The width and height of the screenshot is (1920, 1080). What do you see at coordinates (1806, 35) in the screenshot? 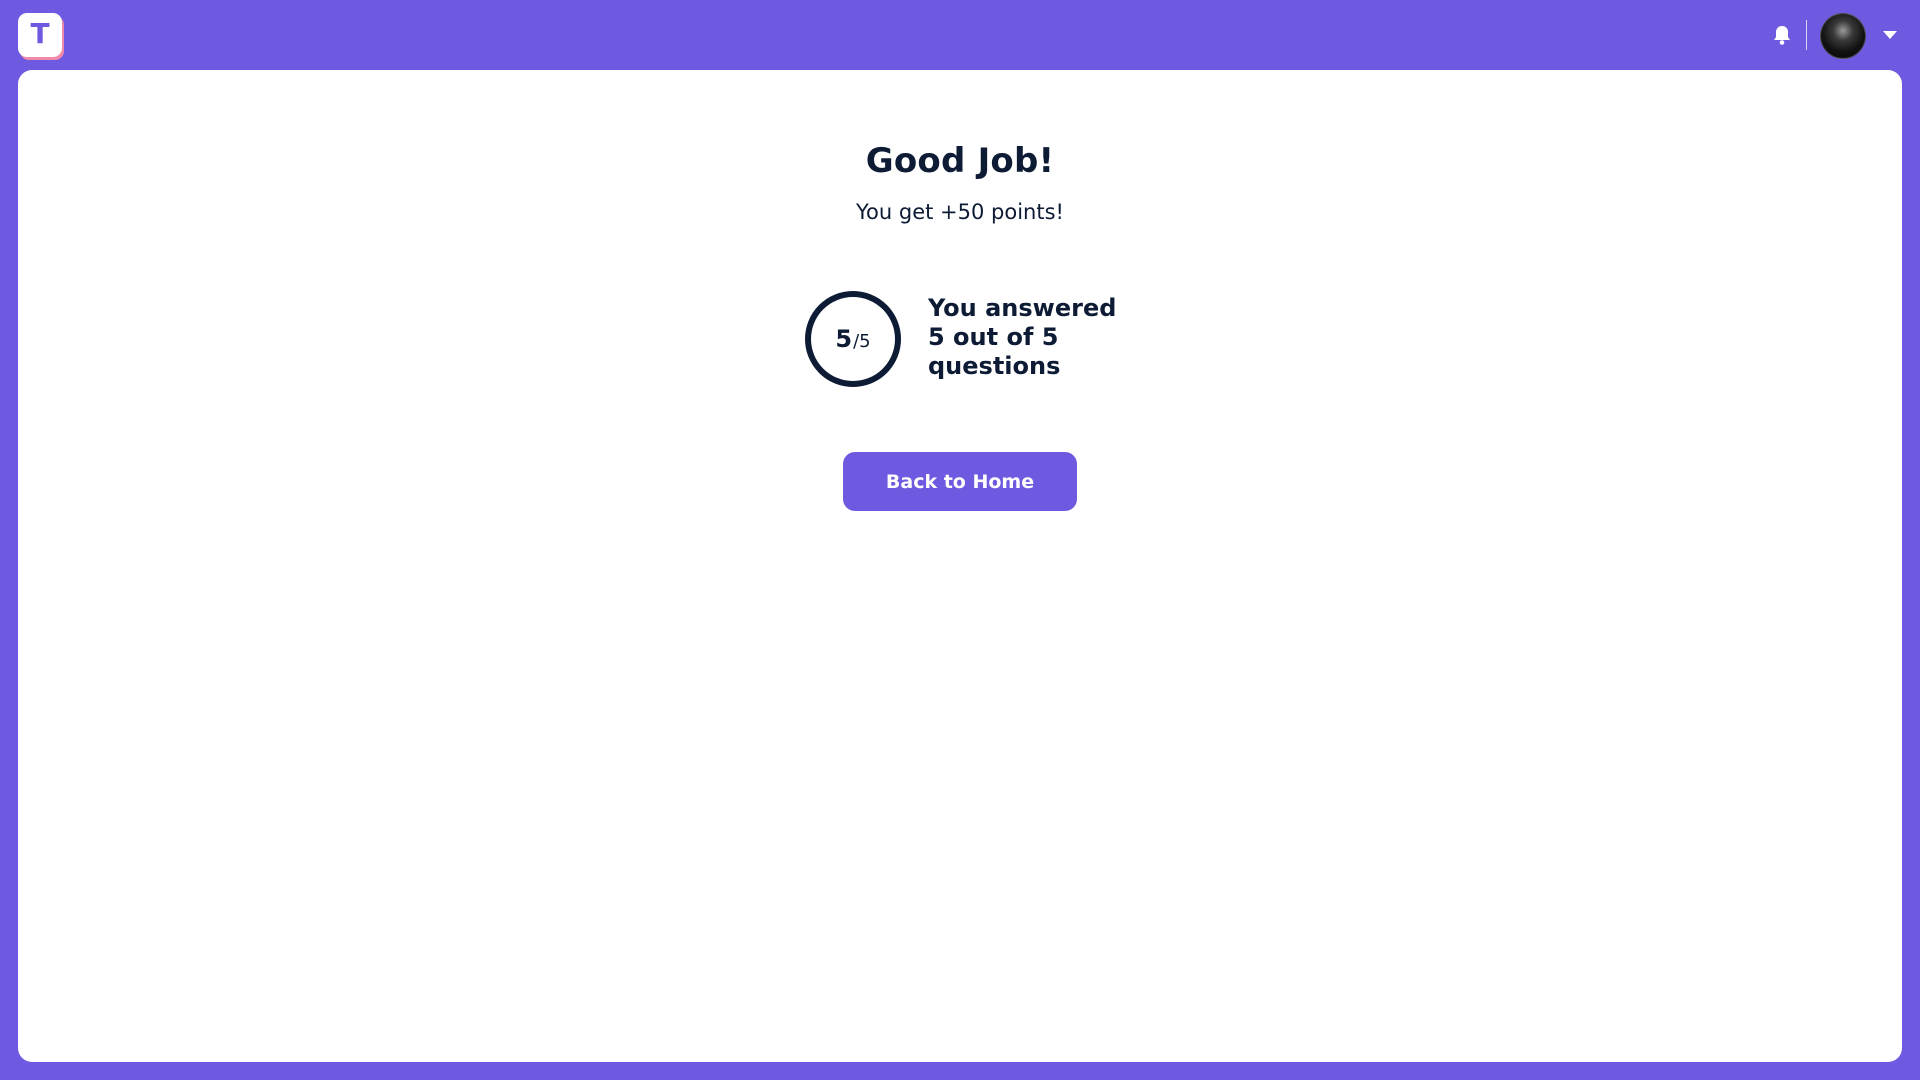
I see `toolbar-divider` at bounding box center [1806, 35].